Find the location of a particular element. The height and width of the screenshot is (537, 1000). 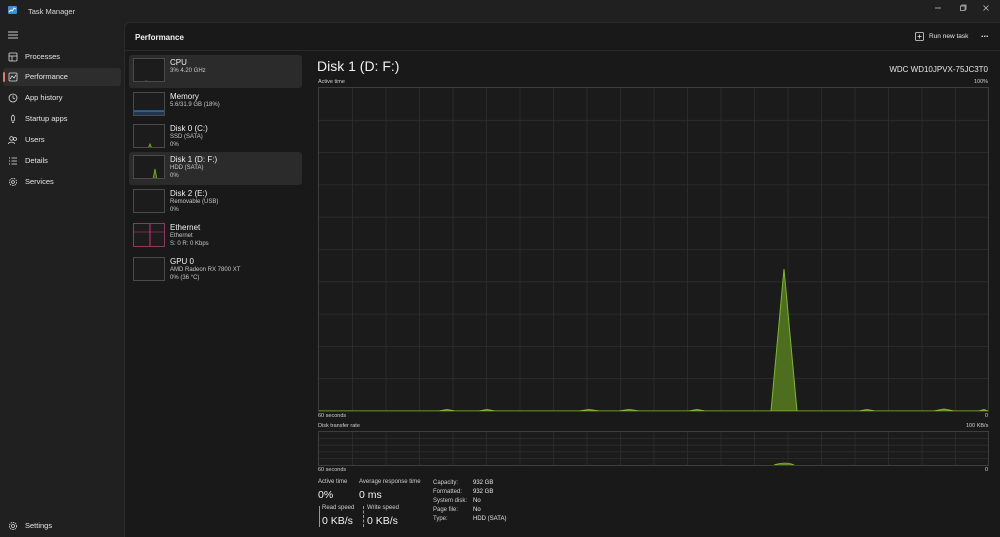

nav-item-services: Services is located at coordinates (62, 182).